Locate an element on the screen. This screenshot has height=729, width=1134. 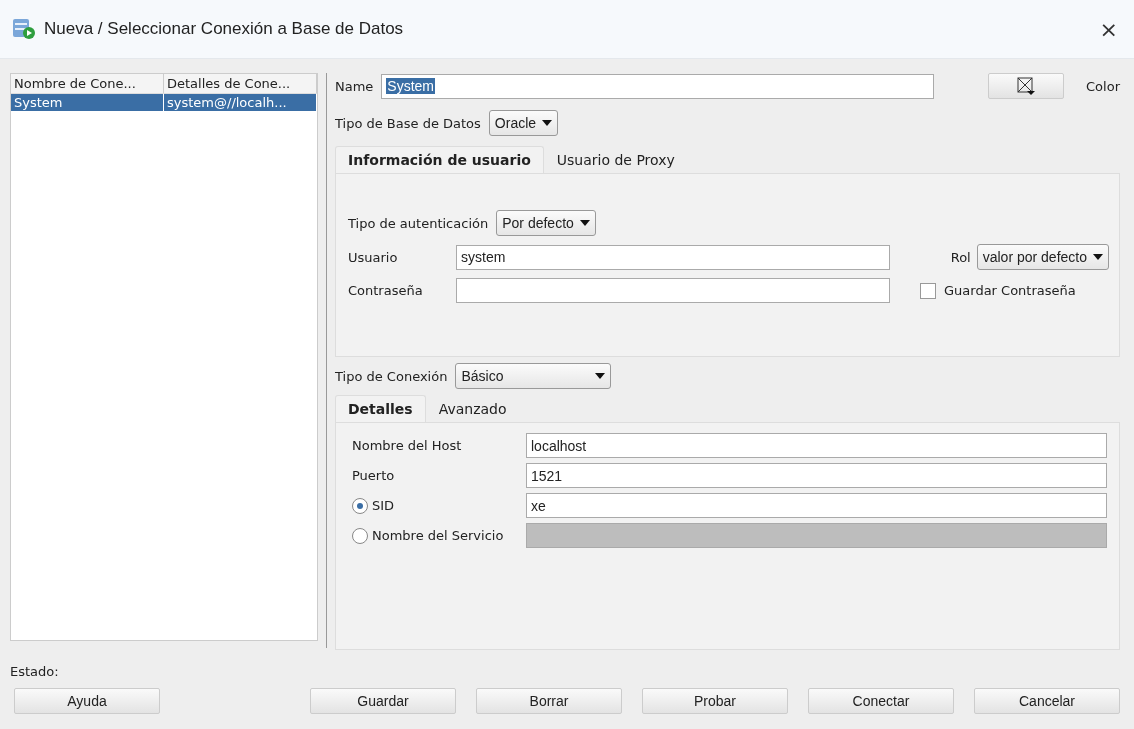
database-app-icon is located at coordinates (24, 29).